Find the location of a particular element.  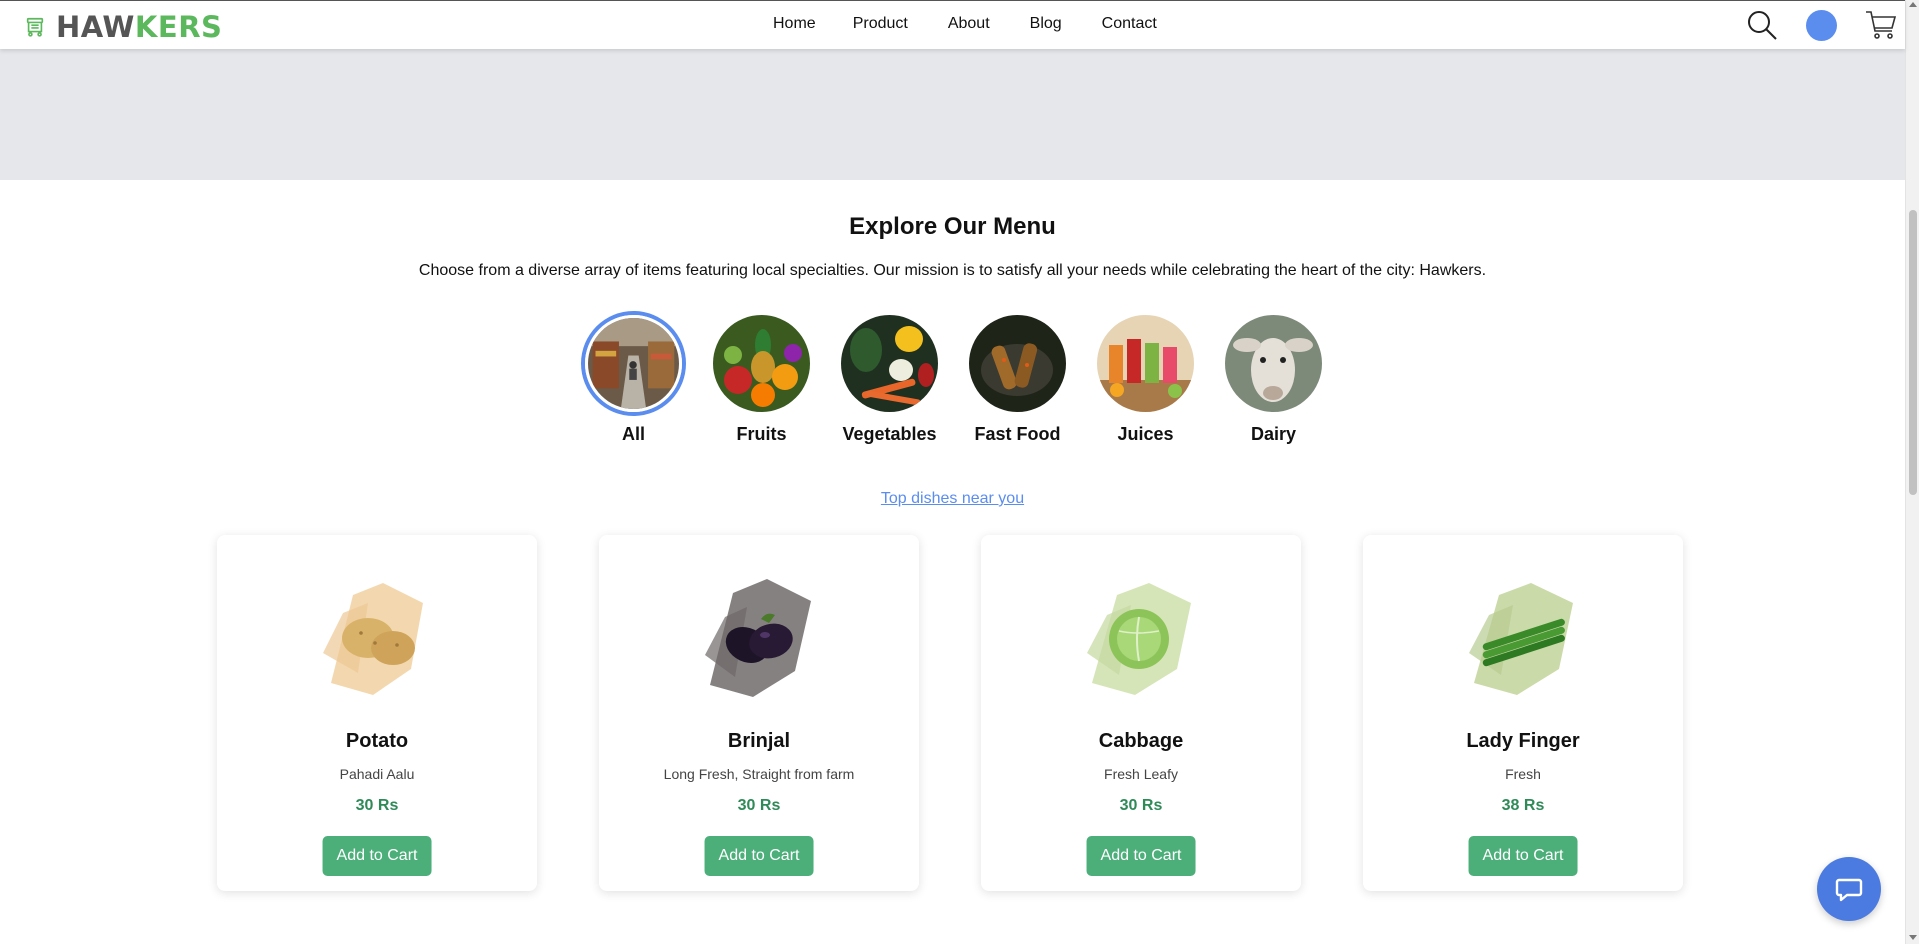

scrollbar-thumb is located at coordinates (1913, 352).